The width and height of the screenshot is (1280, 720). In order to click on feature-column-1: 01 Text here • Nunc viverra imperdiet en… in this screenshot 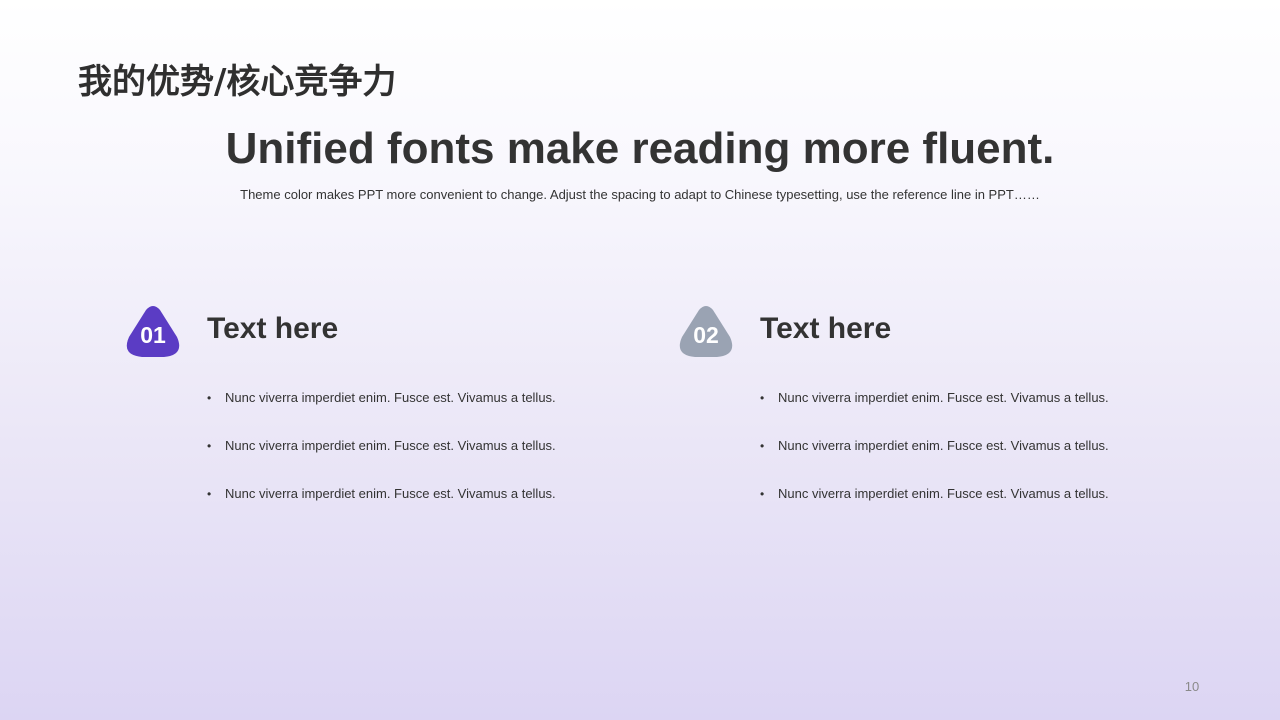, I will do `click(356, 415)`.